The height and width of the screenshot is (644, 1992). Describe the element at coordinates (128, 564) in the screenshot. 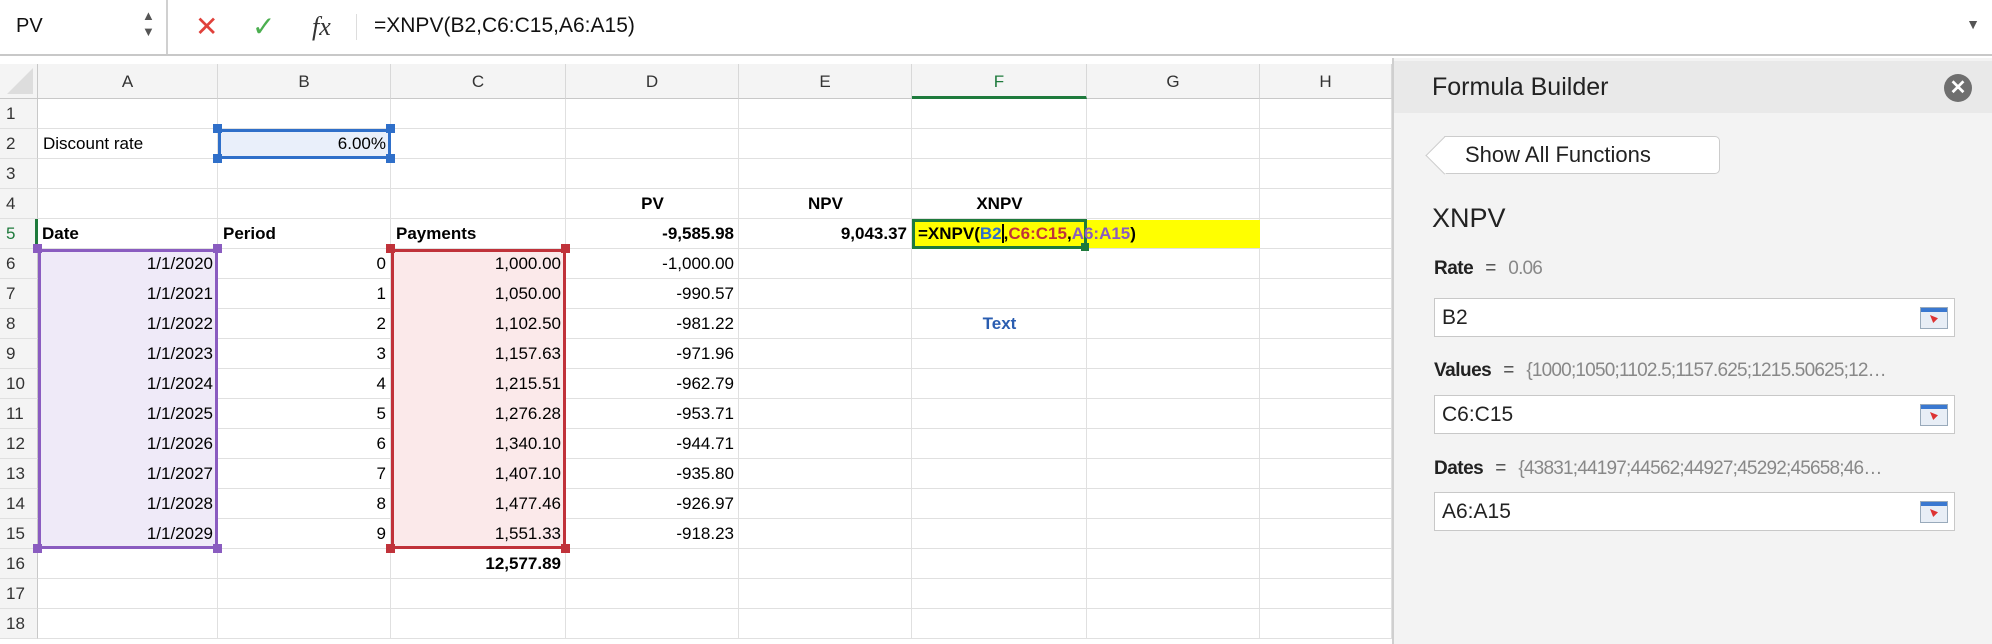

I see `cell-A16` at that location.